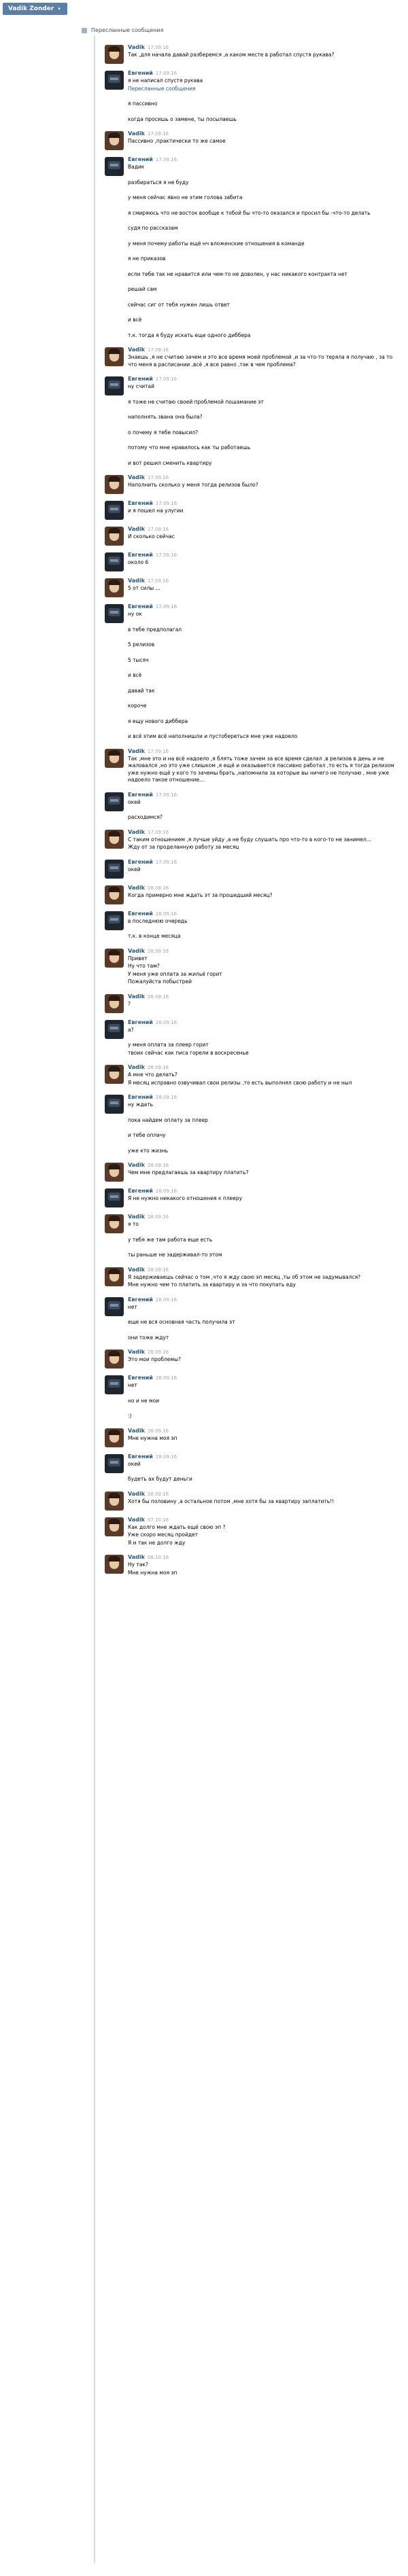  I want to click on message-line: в последнюю очередь, so click(158, 920).